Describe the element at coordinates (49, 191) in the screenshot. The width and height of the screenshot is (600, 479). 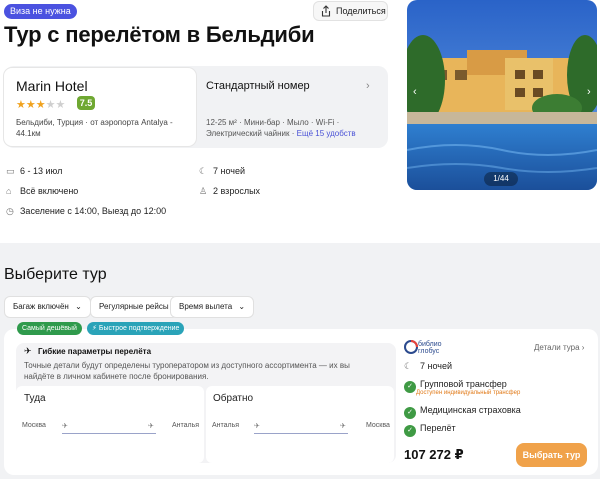
I see `trip-meals-text: Всё включено` at that location.